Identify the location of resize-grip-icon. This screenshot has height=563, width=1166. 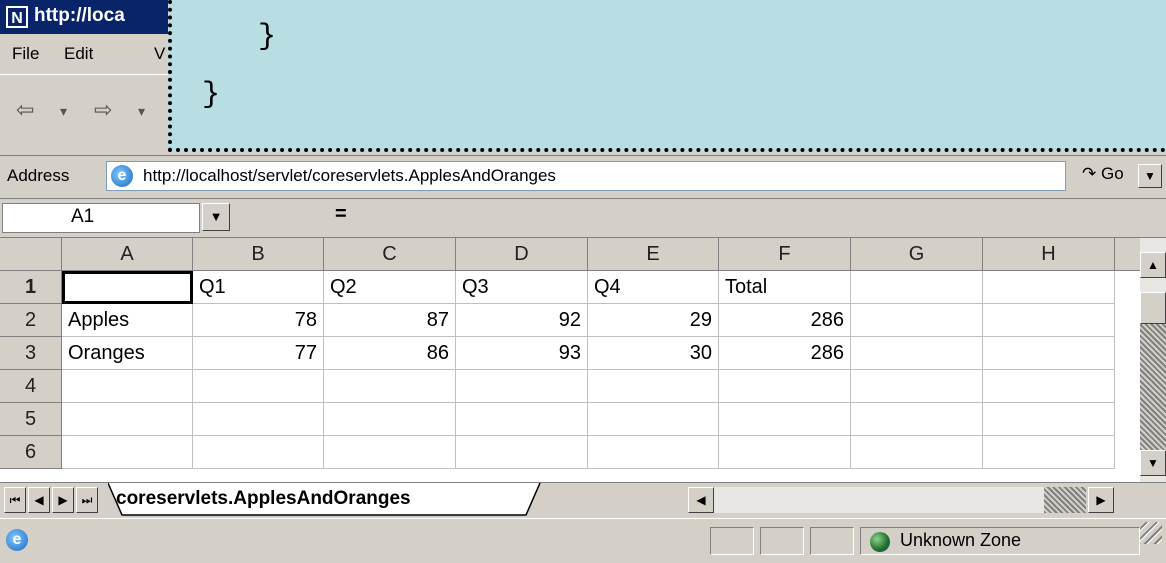
(1151, 533).